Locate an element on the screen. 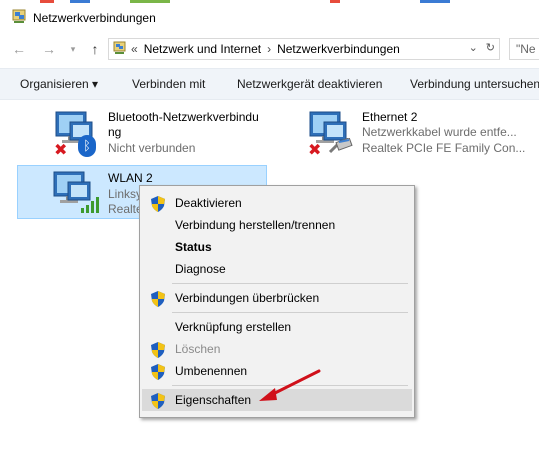  address-dropdown-icon: ⌄ is located at coordinates (473, 47).